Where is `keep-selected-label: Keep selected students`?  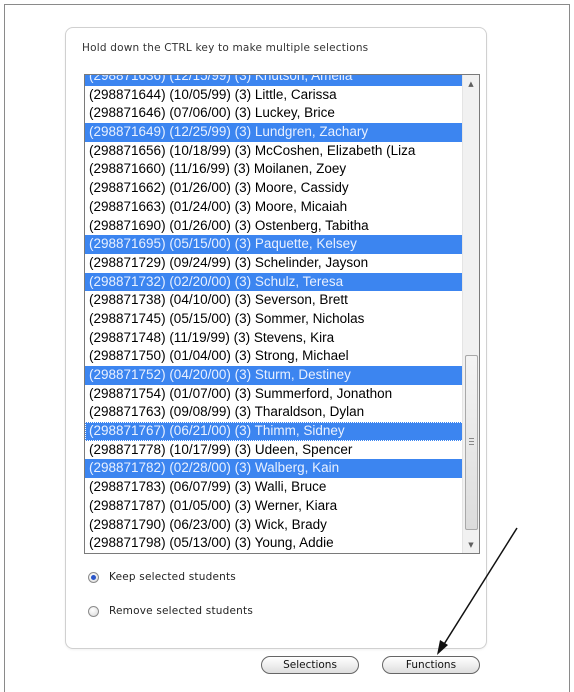 keep-selected-label: Keep selected students is located at coordinates (172, 577).